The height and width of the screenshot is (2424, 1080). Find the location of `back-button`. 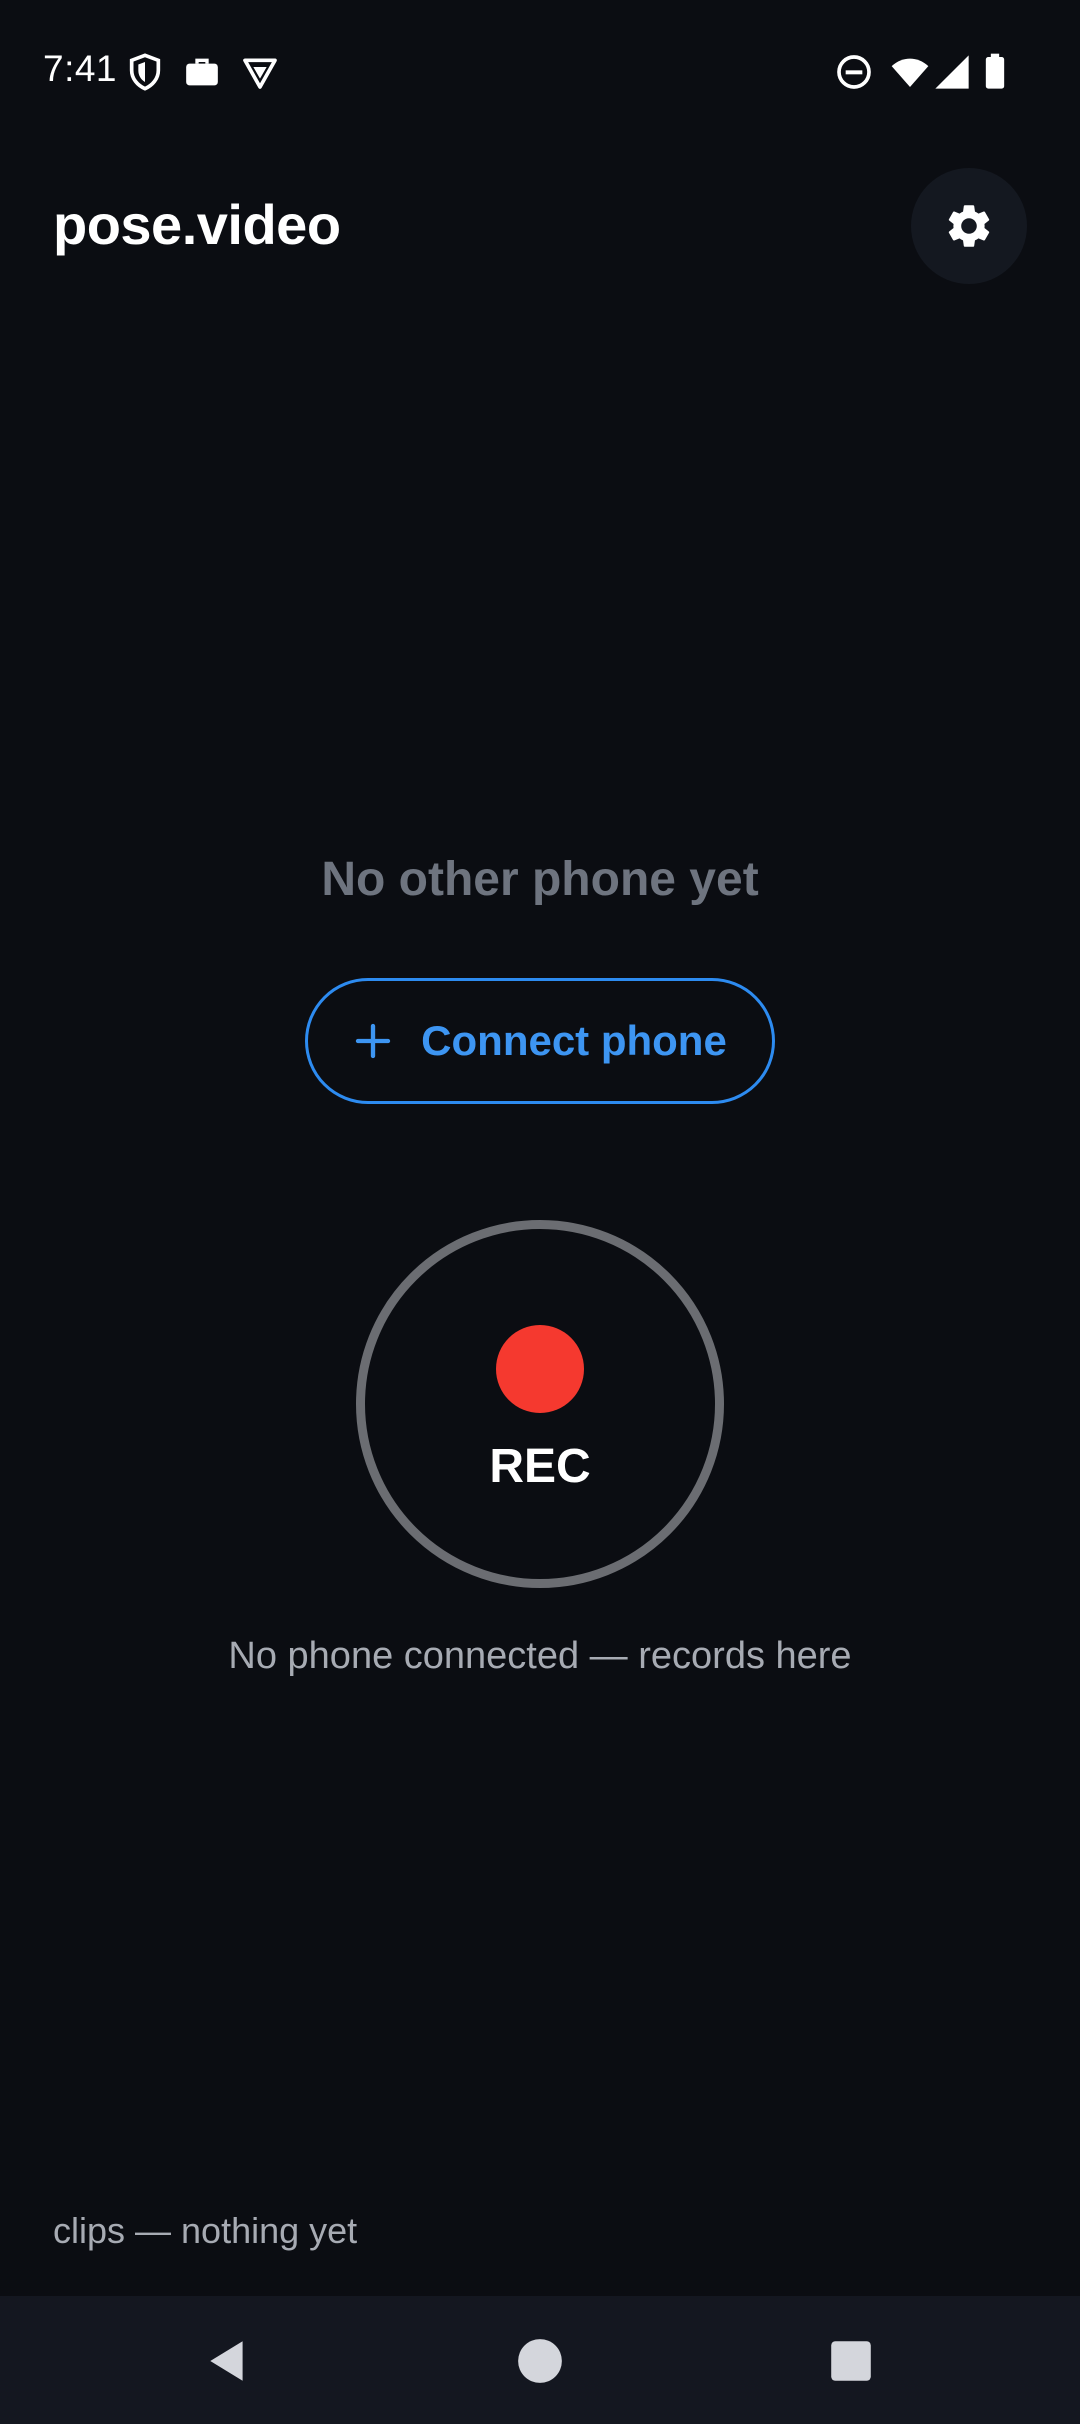

back-button is located at coordinates (228, 2361).